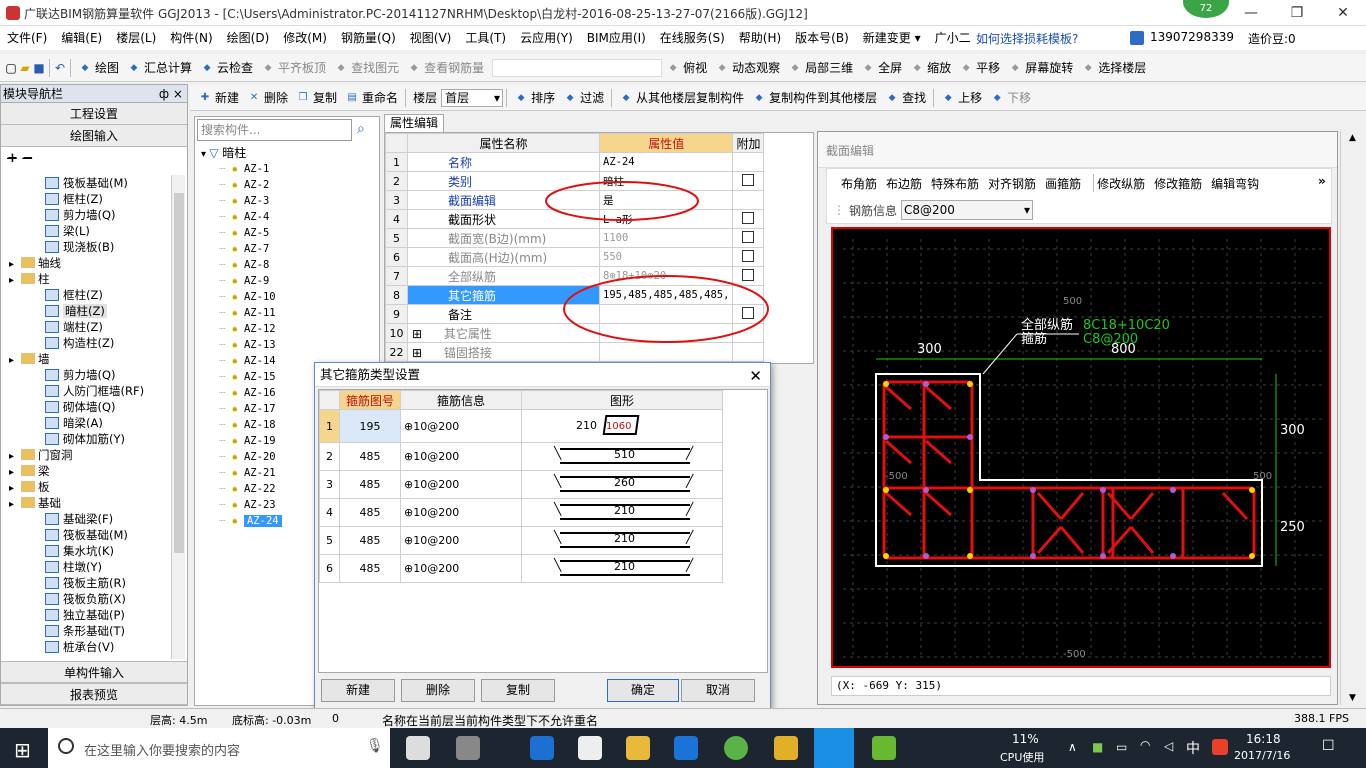  What do you see at coordinates (472, 97) in the screenshot?
I see `floor-select: 首层 ▾` at bounding box center [472, 97].